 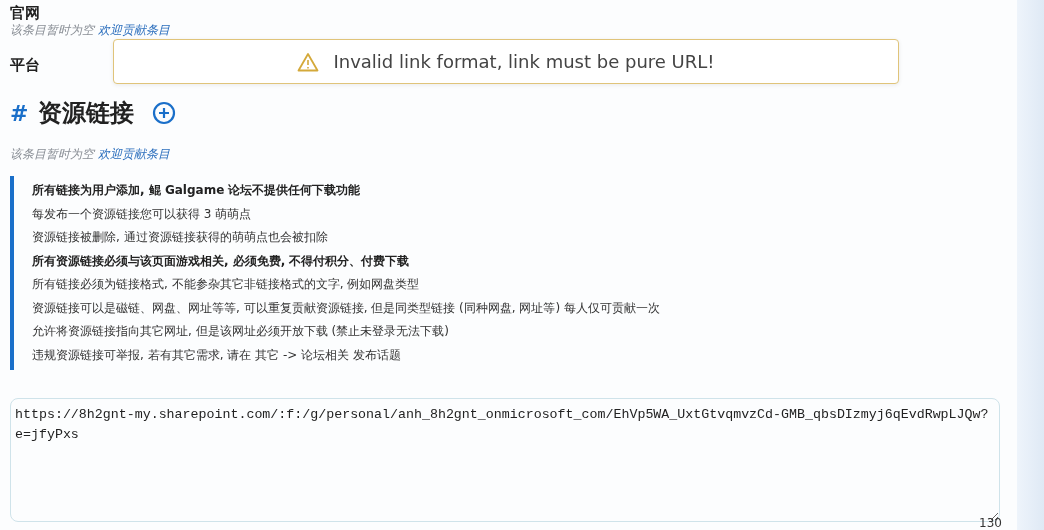 I want to click on add-icon, so click(x=164, y=113).